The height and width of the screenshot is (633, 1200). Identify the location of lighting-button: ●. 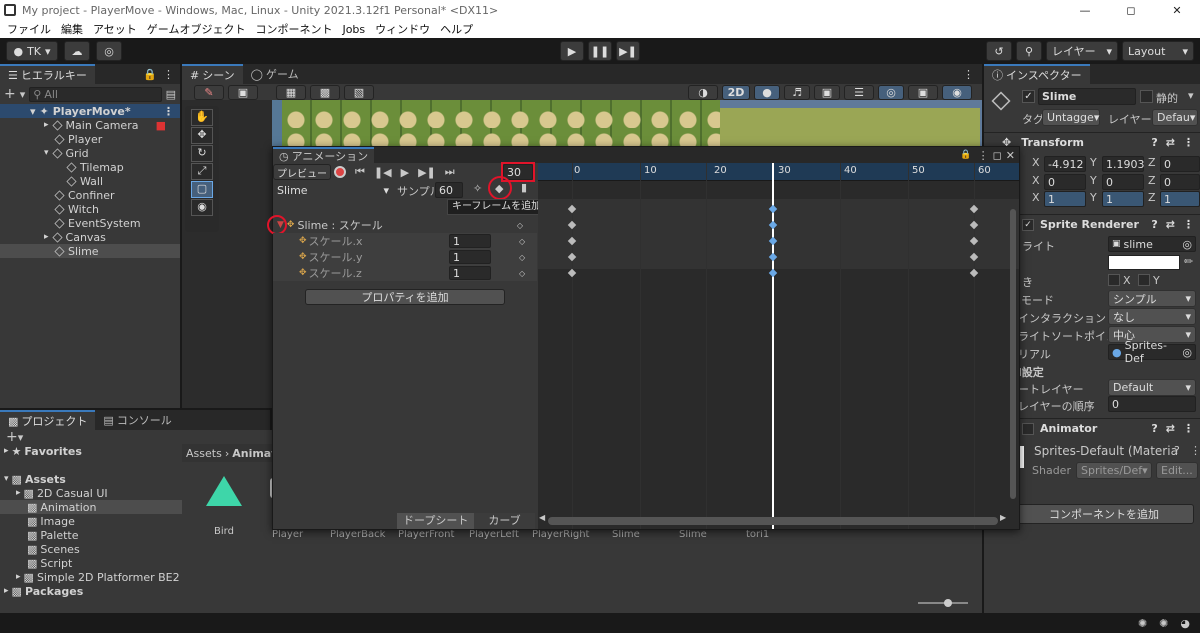
(767, 92).